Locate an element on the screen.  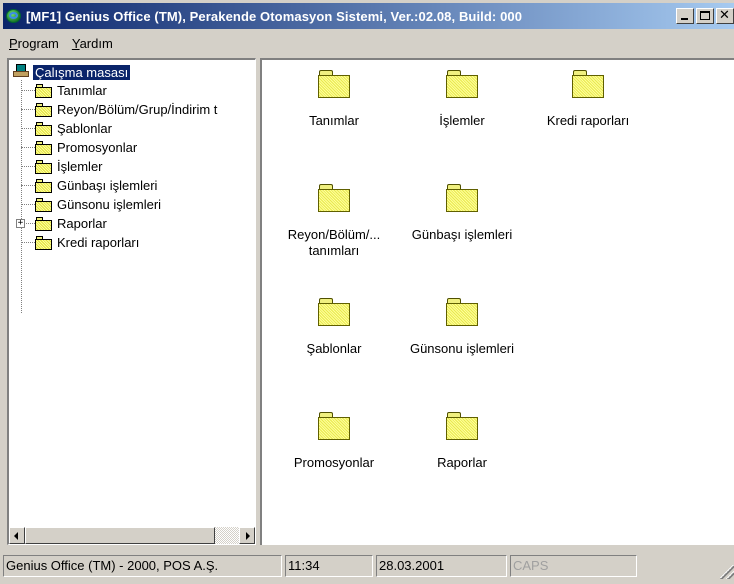
tree-item: Günbaşı işlemleri is located at coordinates (89, 185).